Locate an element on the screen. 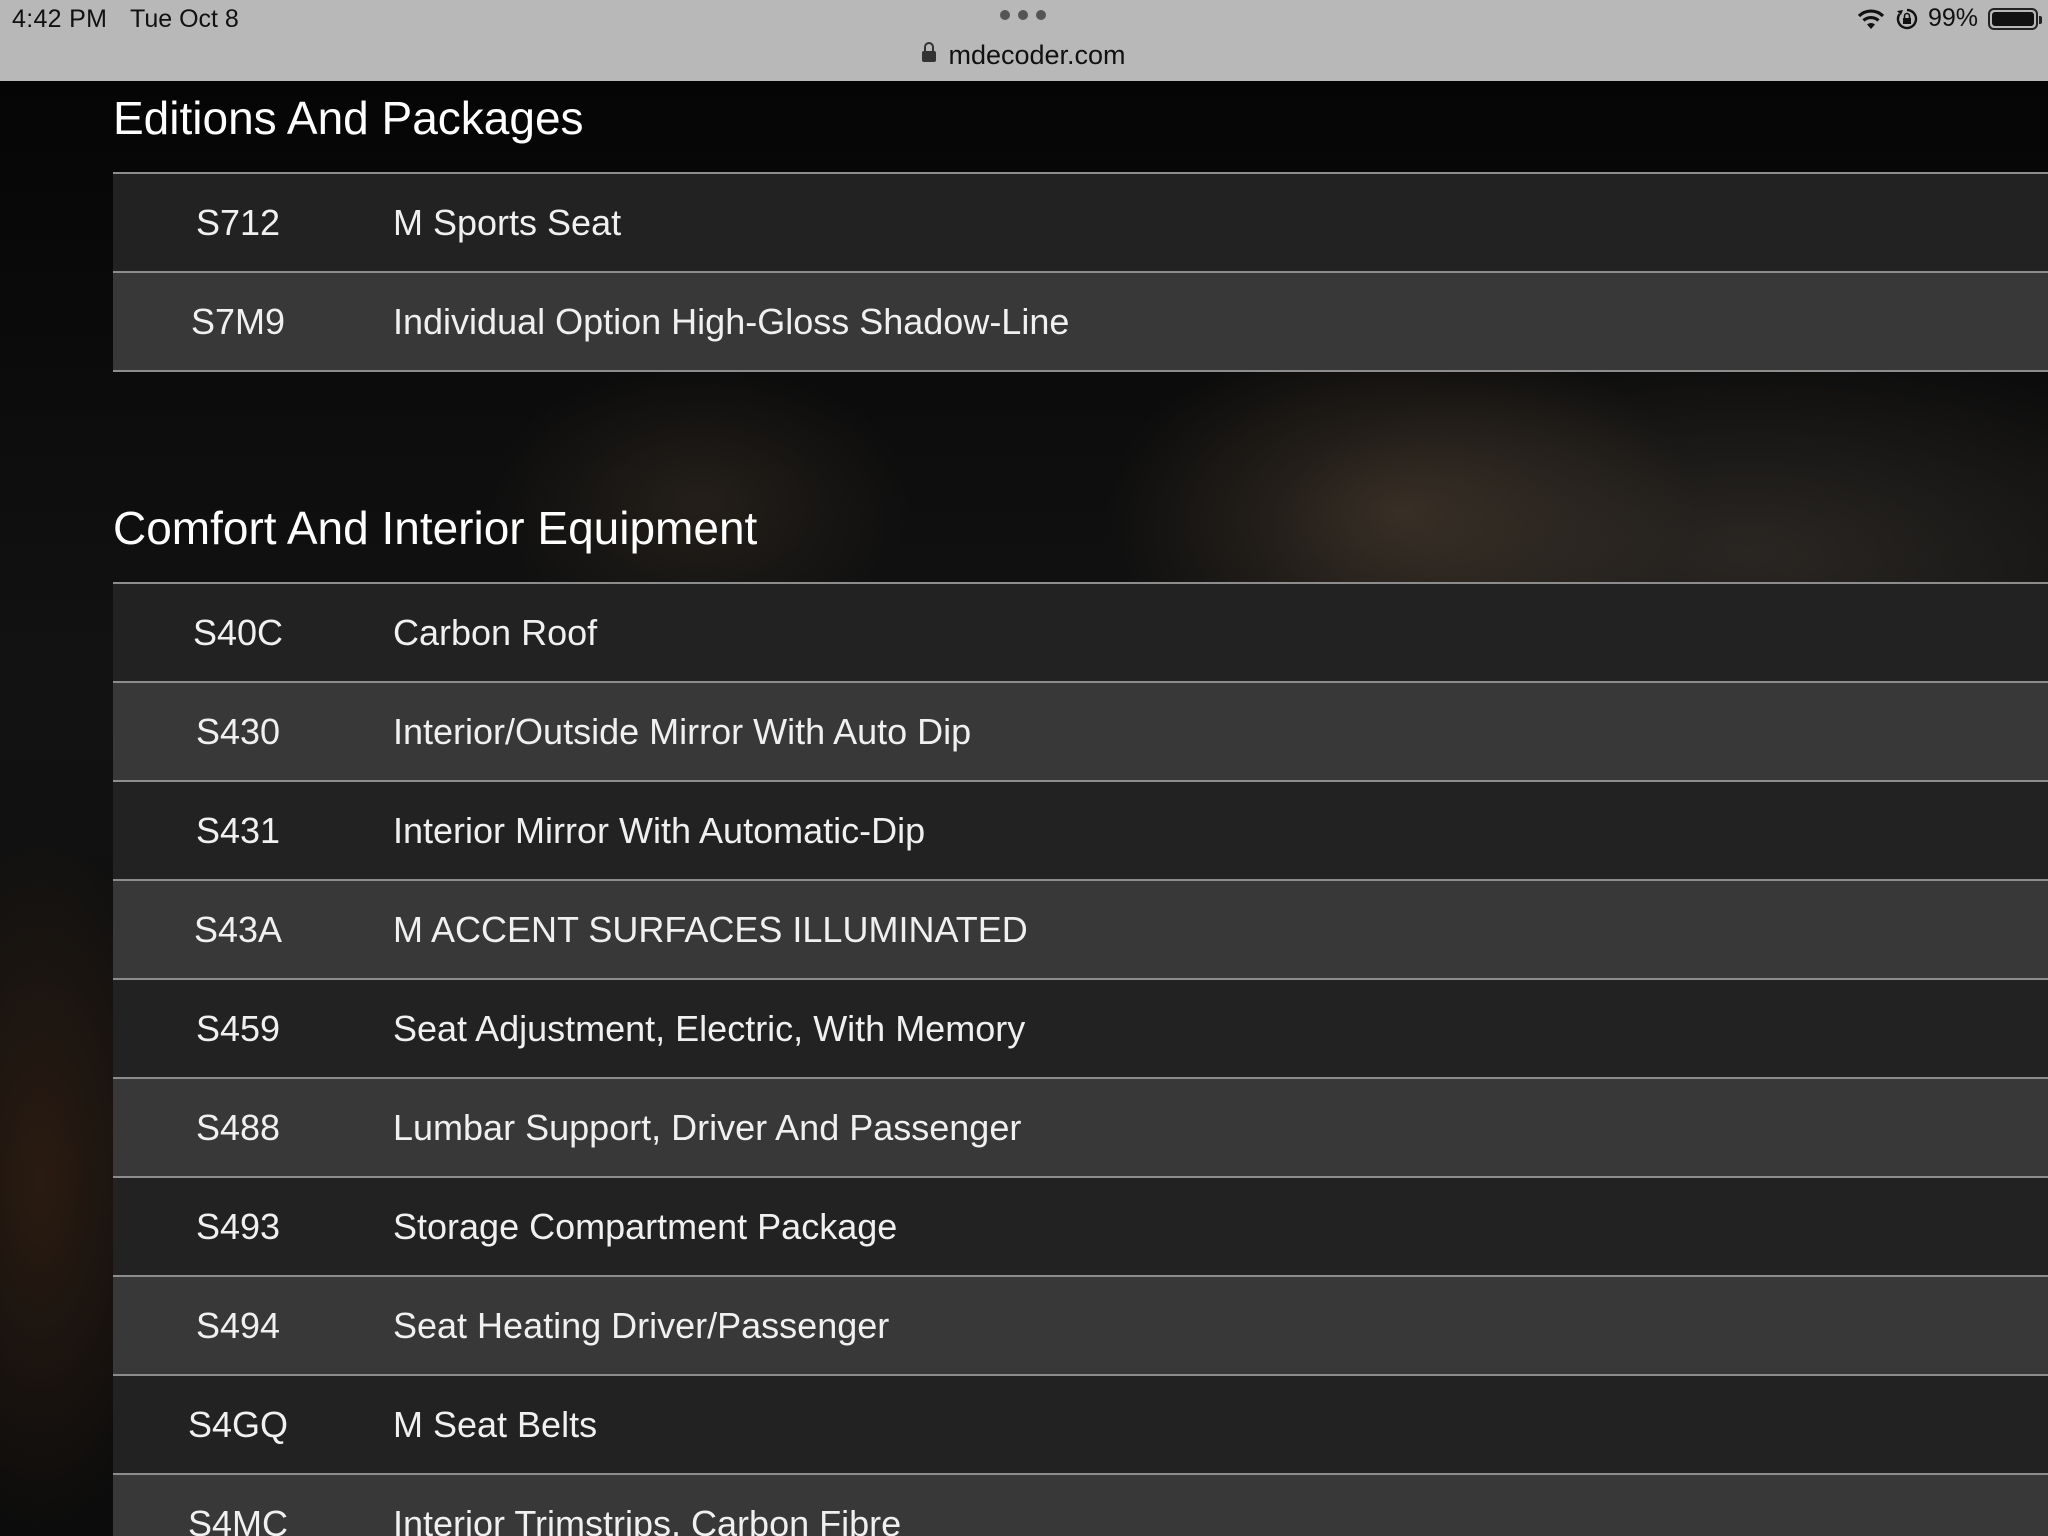  status-icons: 99% is located at coordinates (1949, 18).